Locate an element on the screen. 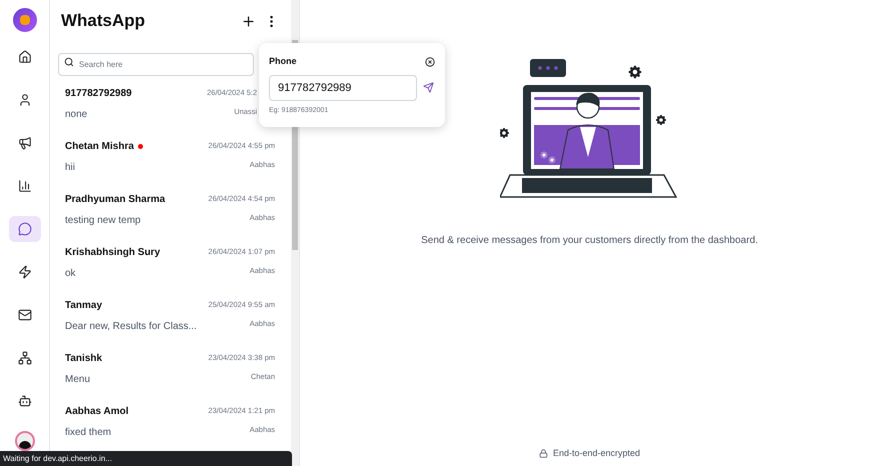 The image size is (879, 466). contact-name: 917782792989 is located at coordinates (98, 94).